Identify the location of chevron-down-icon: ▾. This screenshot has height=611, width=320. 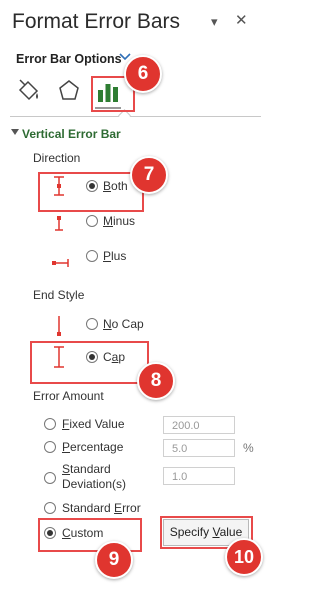
(214, 22).